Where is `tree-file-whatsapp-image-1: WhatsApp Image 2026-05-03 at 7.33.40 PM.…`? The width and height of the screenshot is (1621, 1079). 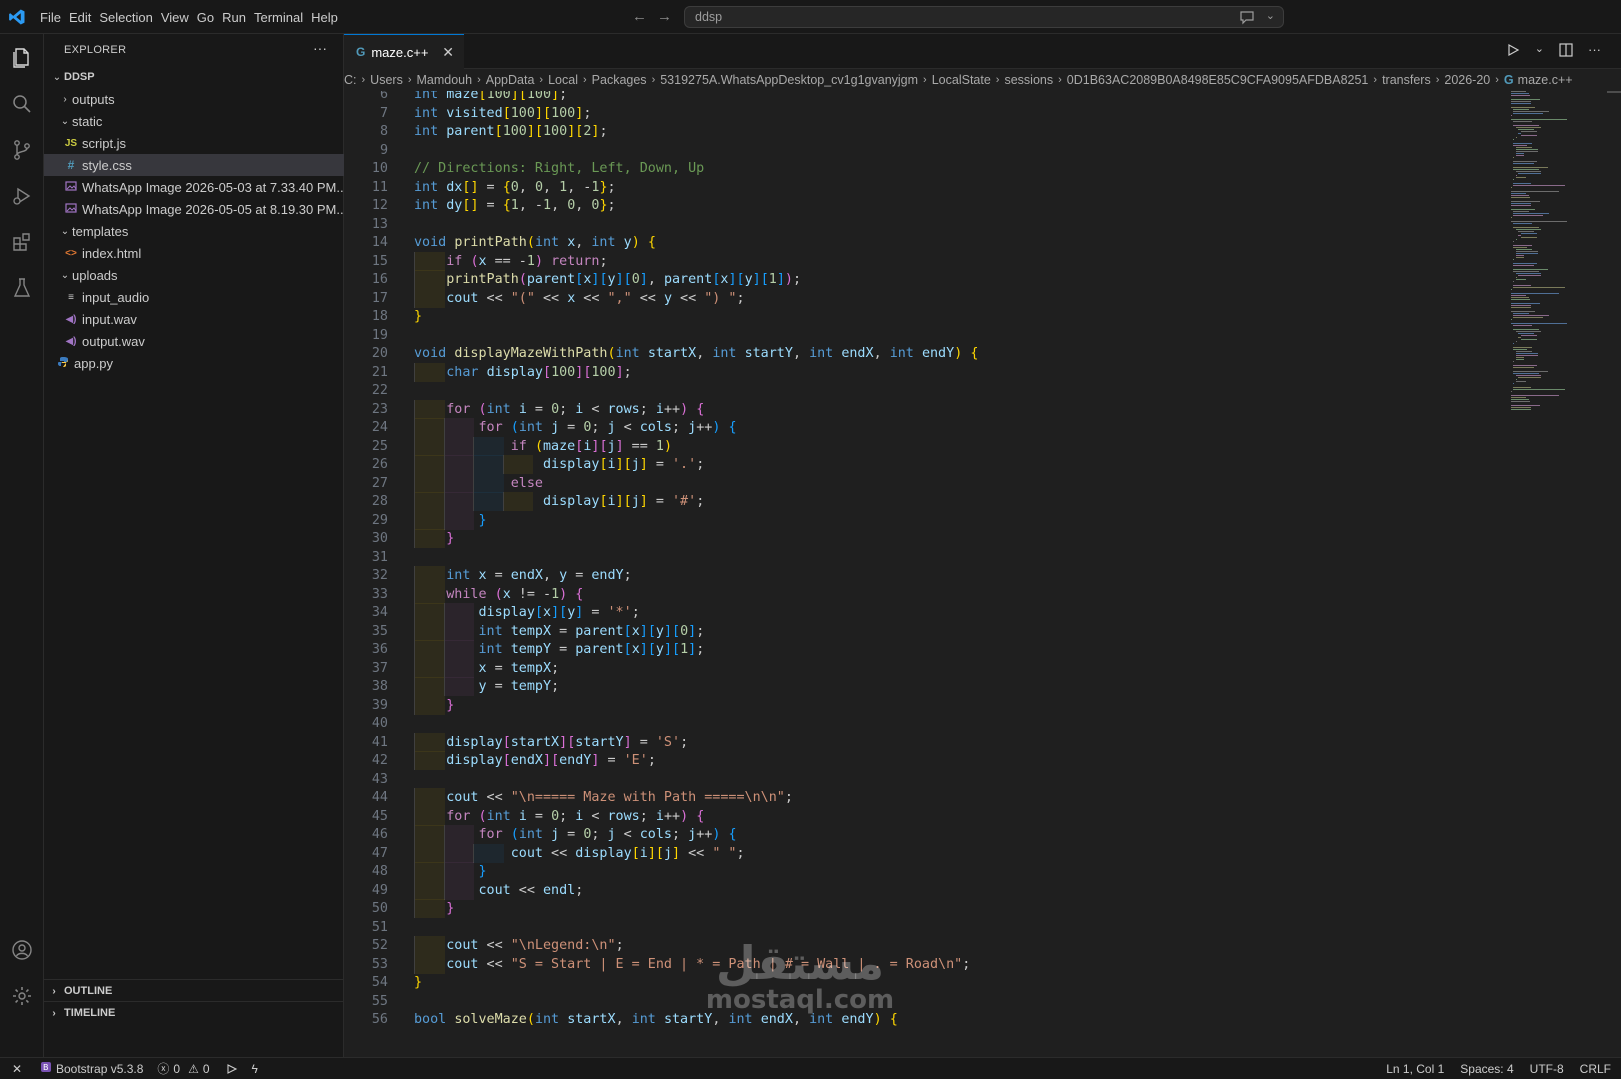
tree-file-whatsapp-image-1: WhatsApp Image 2026-05-03 at 7.33.40 PM.… is located at coordinates (202, 187).